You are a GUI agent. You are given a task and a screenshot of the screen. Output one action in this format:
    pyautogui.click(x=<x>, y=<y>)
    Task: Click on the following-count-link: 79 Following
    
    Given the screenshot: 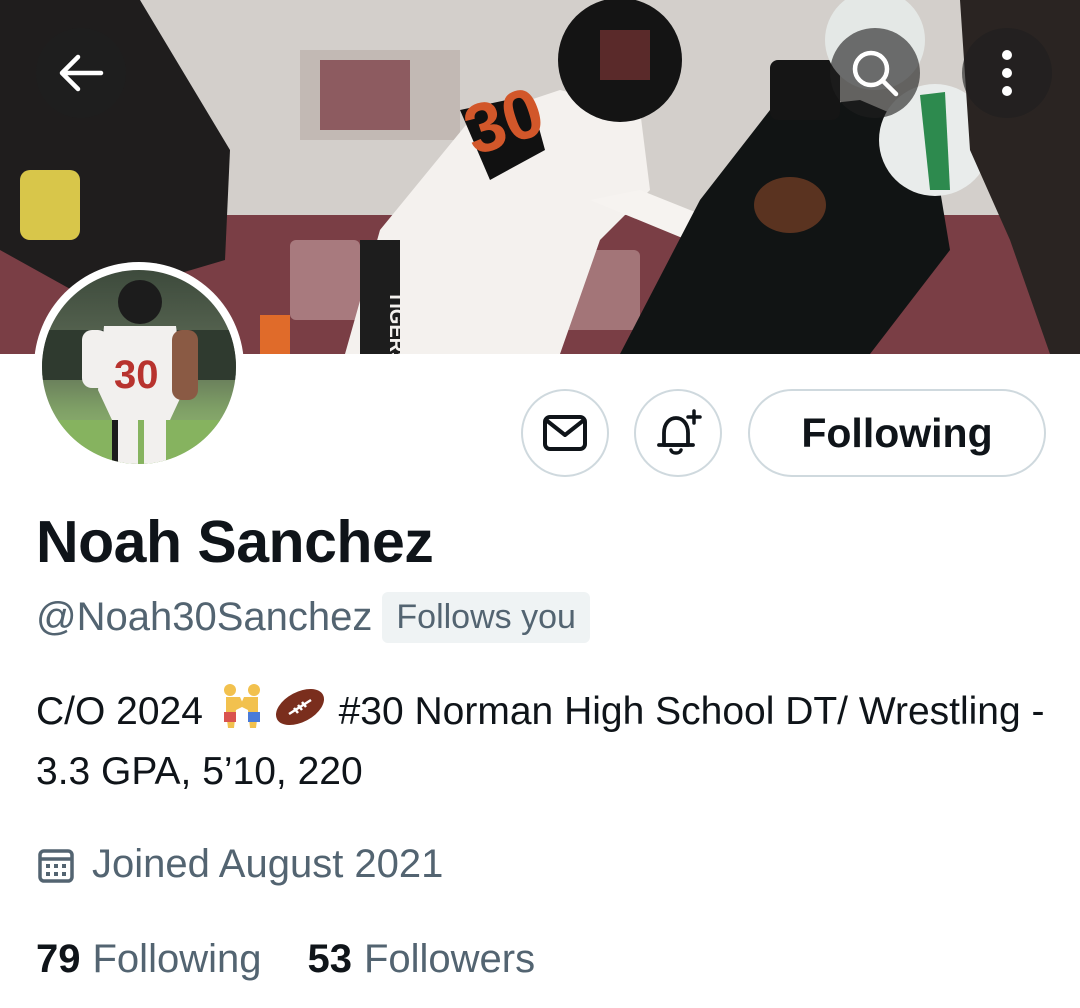 What is the action you would take?
    pyautogui.click(x=148, y=959)
    